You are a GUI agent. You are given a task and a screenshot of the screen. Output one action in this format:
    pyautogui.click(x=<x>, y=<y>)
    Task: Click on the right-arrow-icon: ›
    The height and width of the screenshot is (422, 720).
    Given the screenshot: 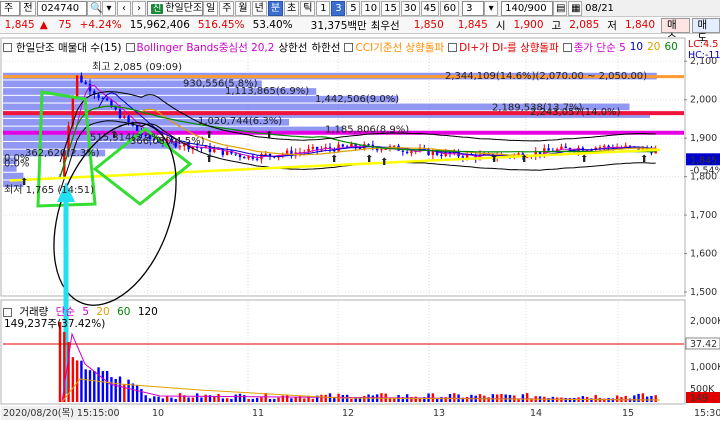 What is the action you would take?
    pyautogui.click(x=139, y=8)
    